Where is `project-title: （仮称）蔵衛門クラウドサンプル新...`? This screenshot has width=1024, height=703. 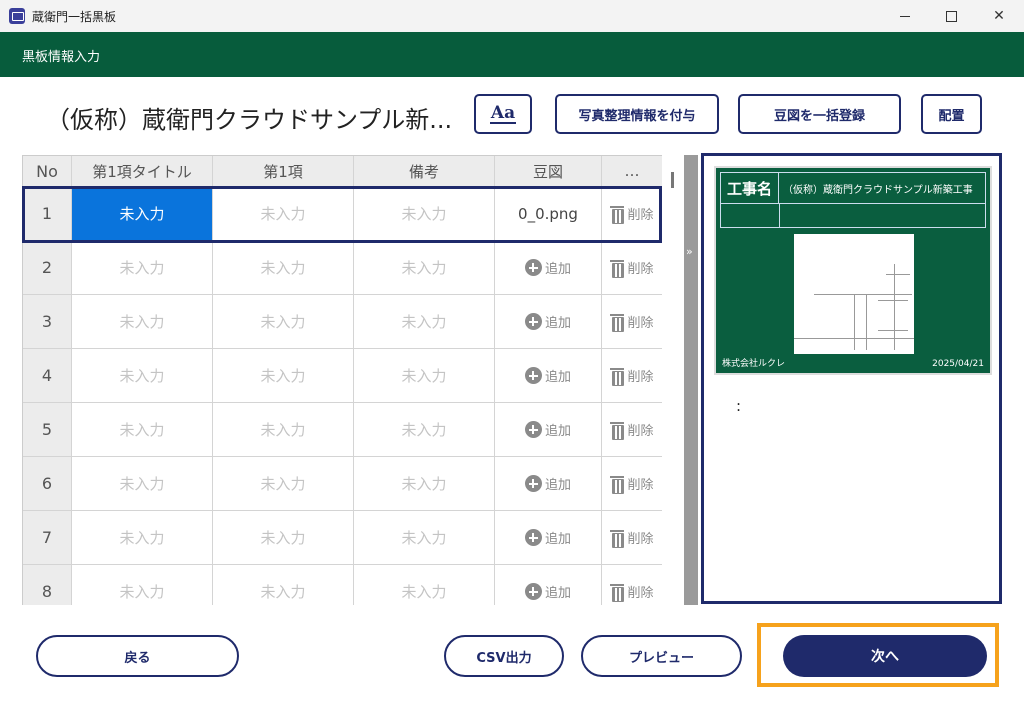 project-title: （仮称）蔵衛門クラウドサンプル新... is located at coordinates (249, 120).